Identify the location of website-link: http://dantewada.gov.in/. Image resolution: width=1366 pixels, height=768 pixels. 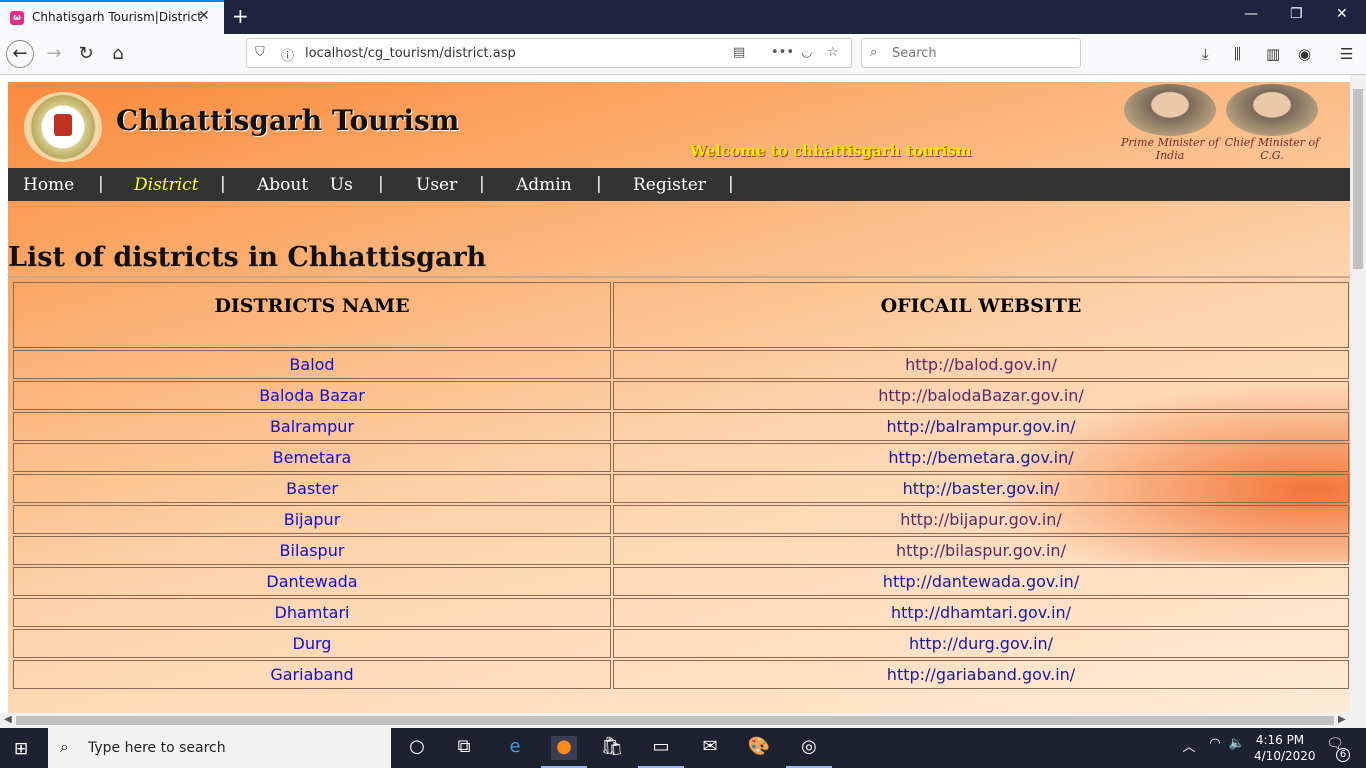
(981, 581).